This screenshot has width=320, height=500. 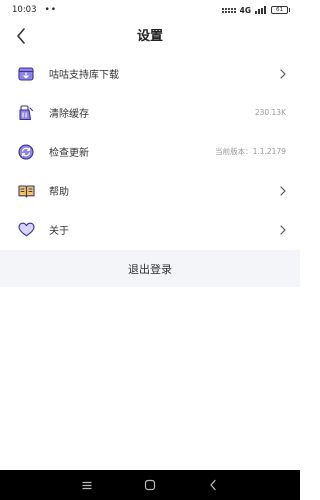 I want to click on setting-label: 检查更新, so click(x=69, y=153).